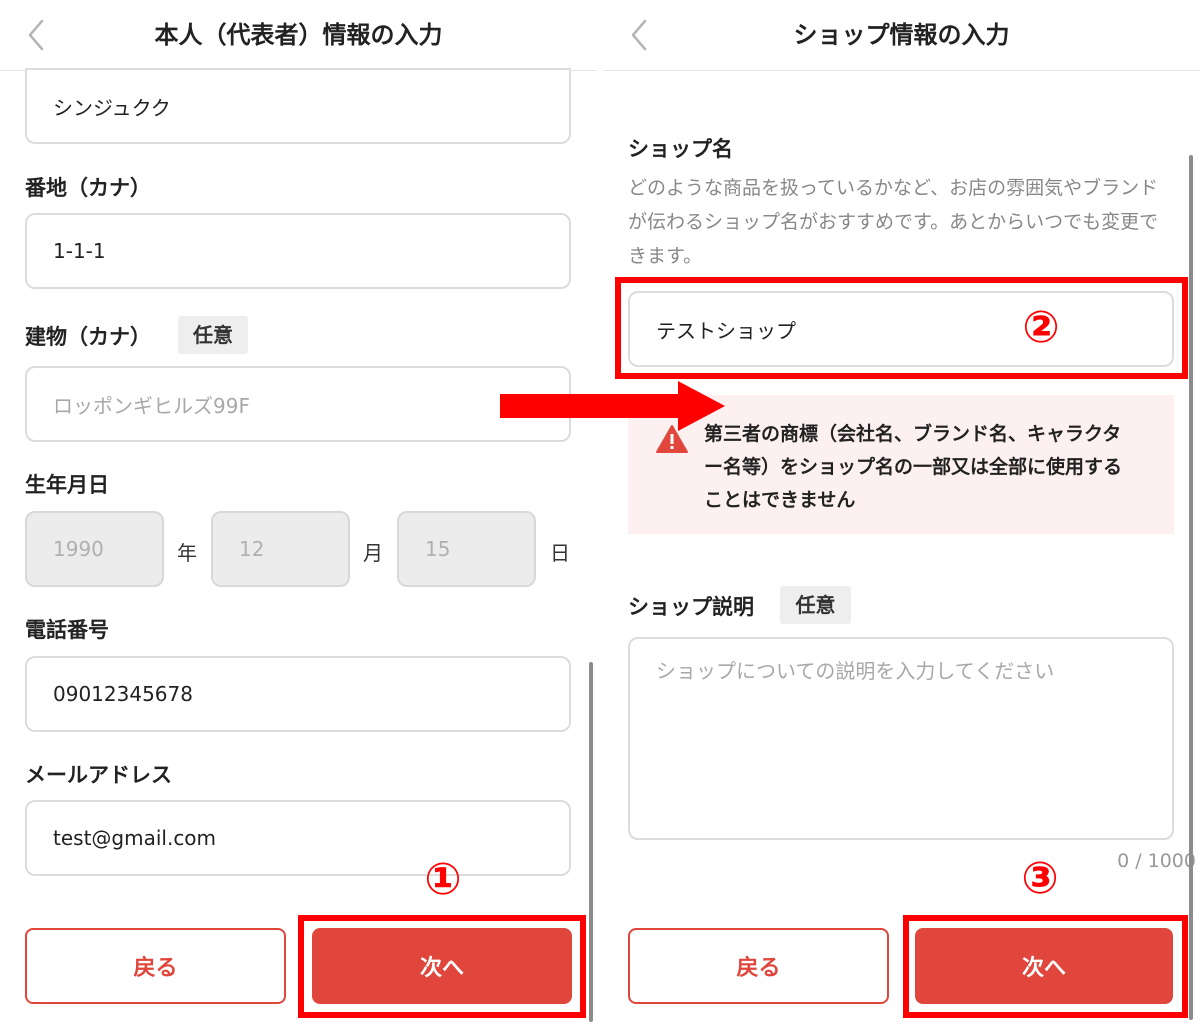 This screenshot has height=1030, width=1200. What do you see at coordinates (112, 107) in the screenshot?
I see `town-kana-value: シンジュクク` at bounding box center [112, 107].